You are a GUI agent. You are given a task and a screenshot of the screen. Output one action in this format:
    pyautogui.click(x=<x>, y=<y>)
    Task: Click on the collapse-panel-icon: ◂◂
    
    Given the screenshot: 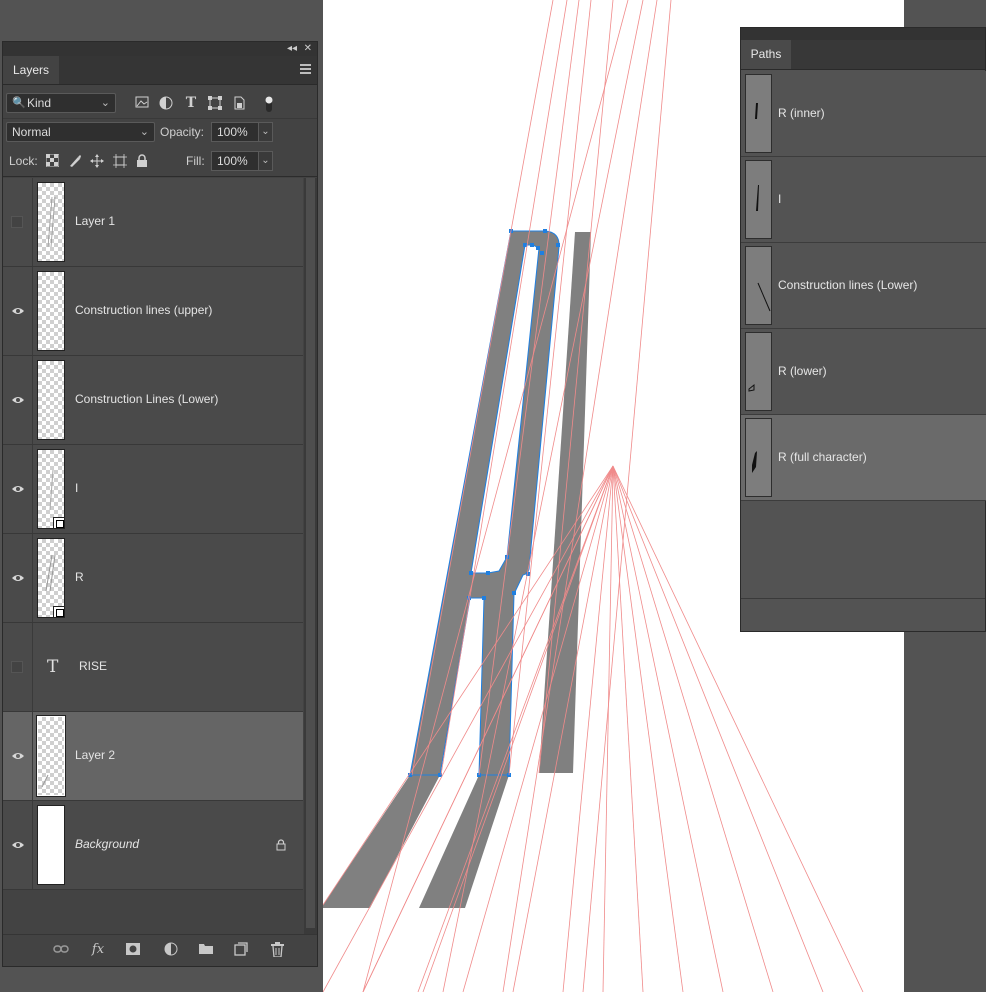 What is the action you would take?
    pyautogui.click(x=292, y=49)
    